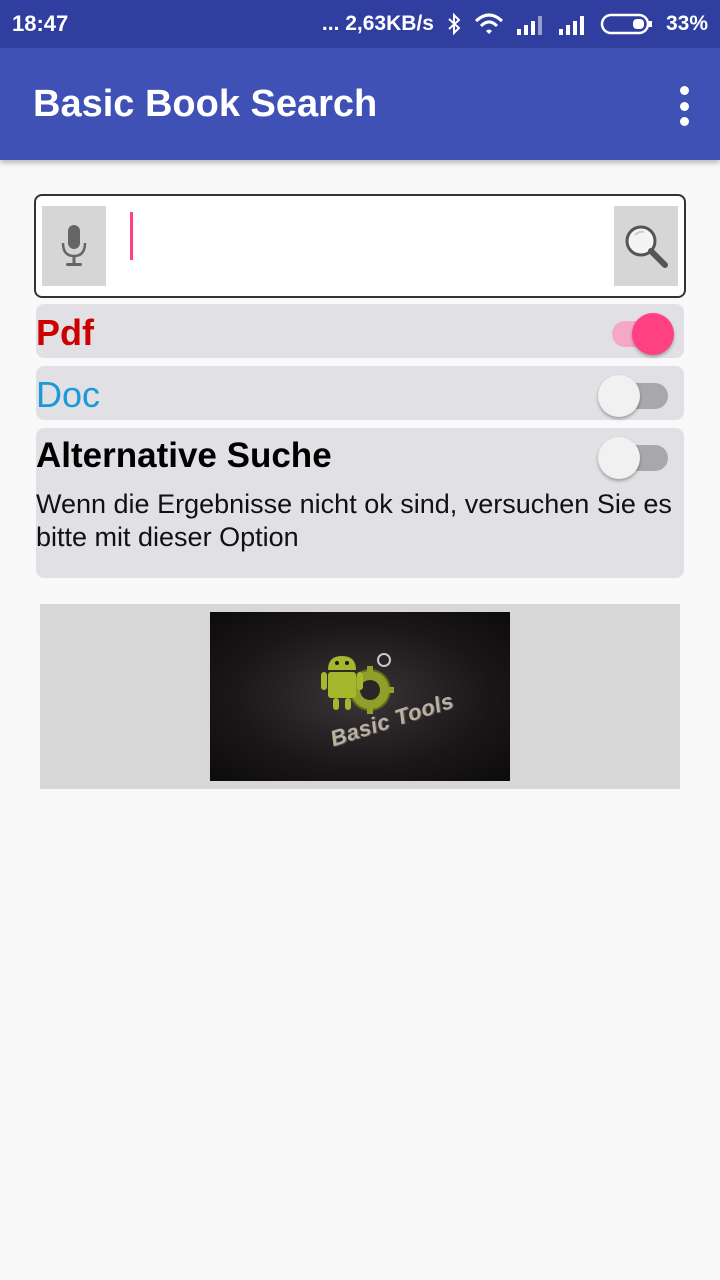 The image size is (720, 1280). Describe the element at coordinates (515, 24) in the screenshot. I see `status-icons: ... 2,63KB/s 33%` at that location.